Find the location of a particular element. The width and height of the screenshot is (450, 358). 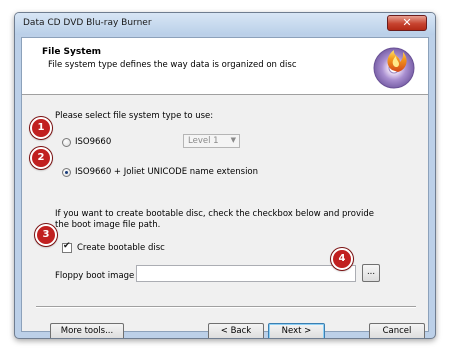

back-button: < Back is located at coordinates (236, 330).